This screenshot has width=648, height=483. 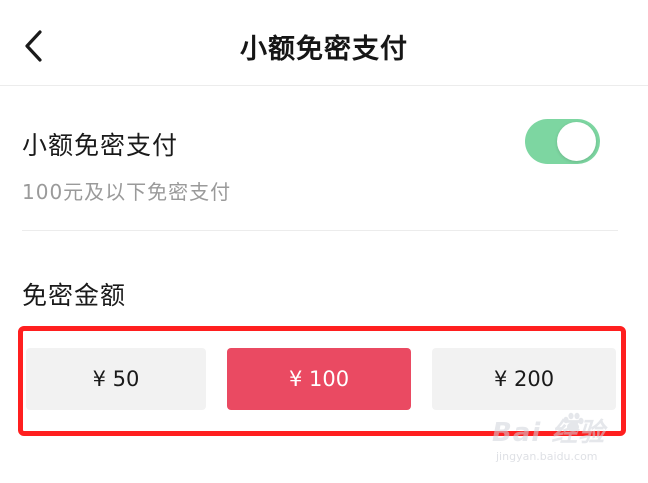 What do you see at coordinates (573, 422) in the screenshot?
I see `paw-icon` at bounding box center [573, 422].